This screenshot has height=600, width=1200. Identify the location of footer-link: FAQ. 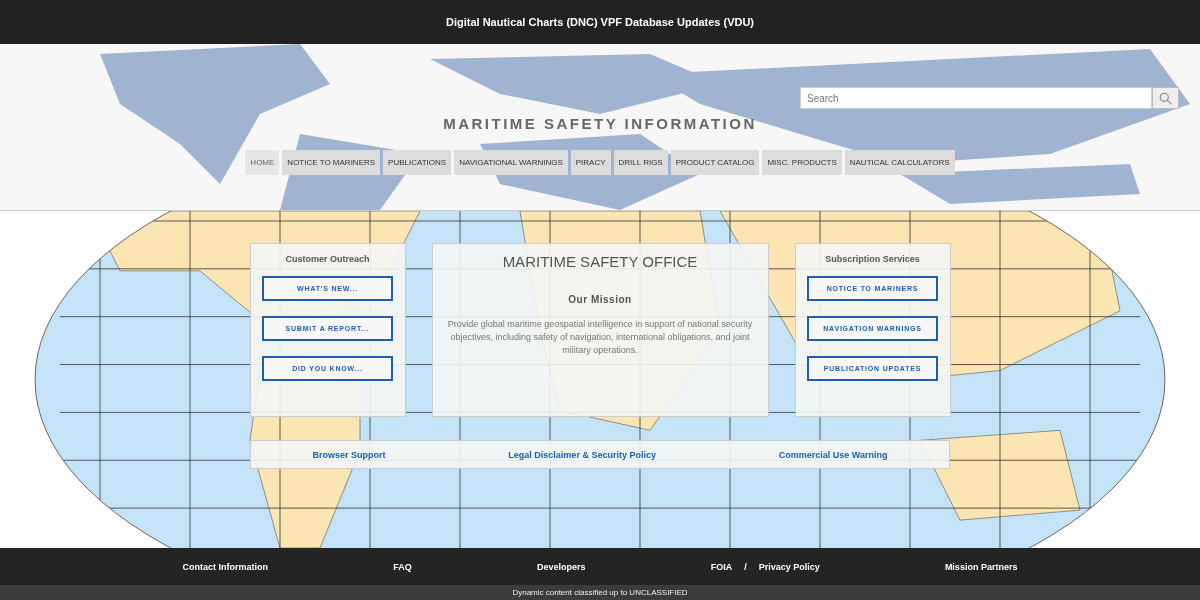
(402, 566).